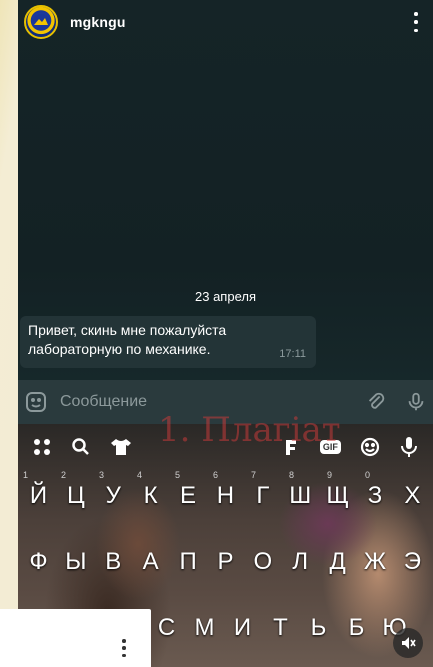  I want to click on search-icon, so click(81, 447).